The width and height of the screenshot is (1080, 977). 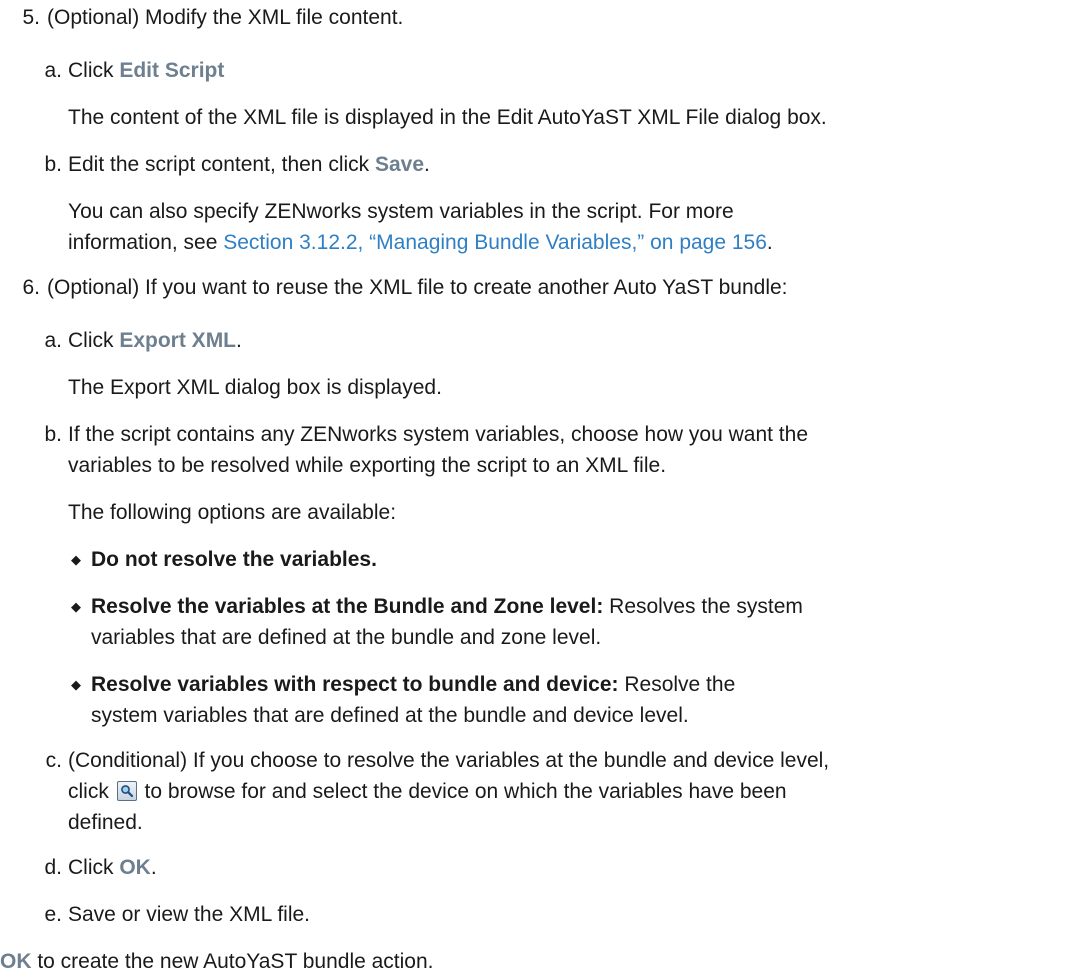 I want to click on substep-text: Save or view the XML file., so click(x=189, y=914).